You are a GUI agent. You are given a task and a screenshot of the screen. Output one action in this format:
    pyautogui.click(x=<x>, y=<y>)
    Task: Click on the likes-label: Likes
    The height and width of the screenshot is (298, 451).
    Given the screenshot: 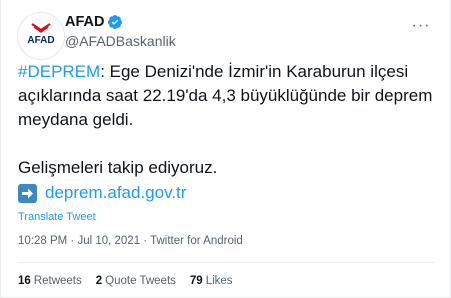 What is the action you would take?
    pyautogui.click(x=219, y=281)
    